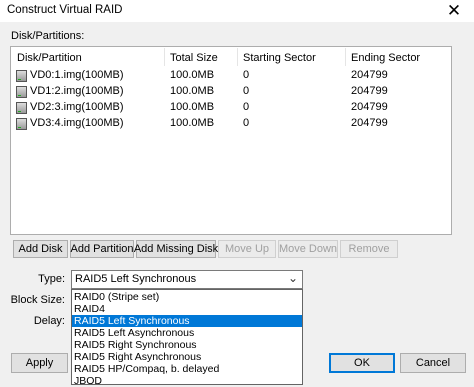  Describe the element at coordinates (187, 357) in the screenshot. I see `dropdown-option: RAID5 Right Asynchronous` at that location.